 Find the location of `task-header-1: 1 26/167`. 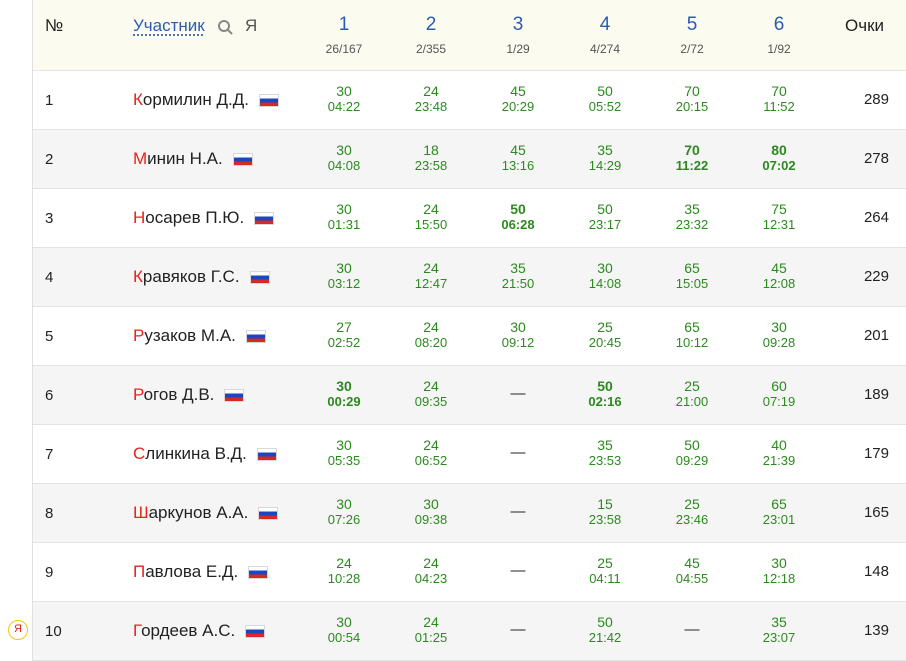

task-header-1: 1 26/167 is located at coordinates (344, 35).